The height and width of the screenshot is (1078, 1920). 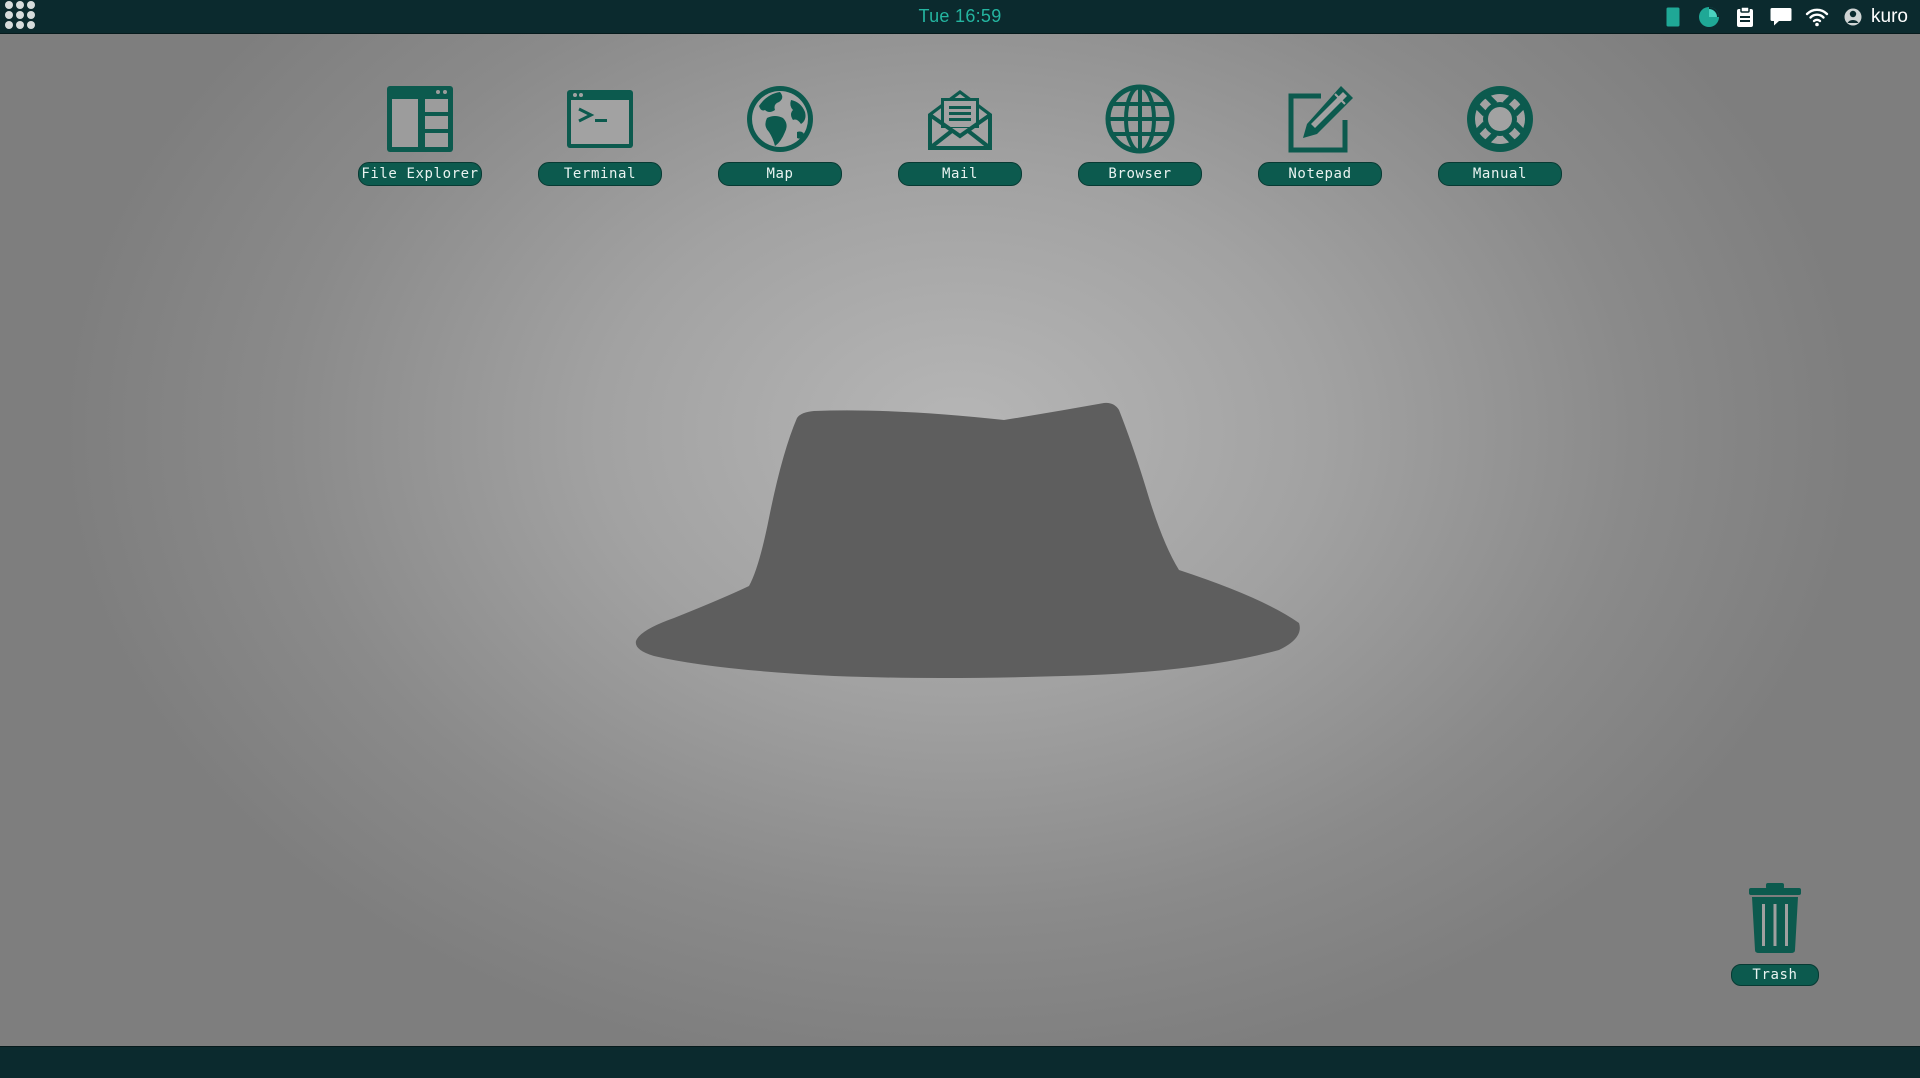 I want to click on map-label: Map, so click(x=780, y=174).